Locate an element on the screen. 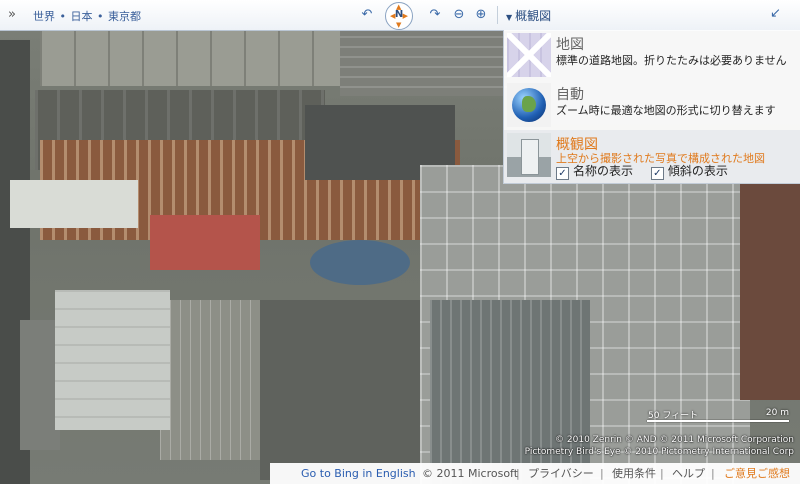 The width and height of the screenshot is (800, 484). privacy-link: プライバシー is located at coordinates (561, 473).